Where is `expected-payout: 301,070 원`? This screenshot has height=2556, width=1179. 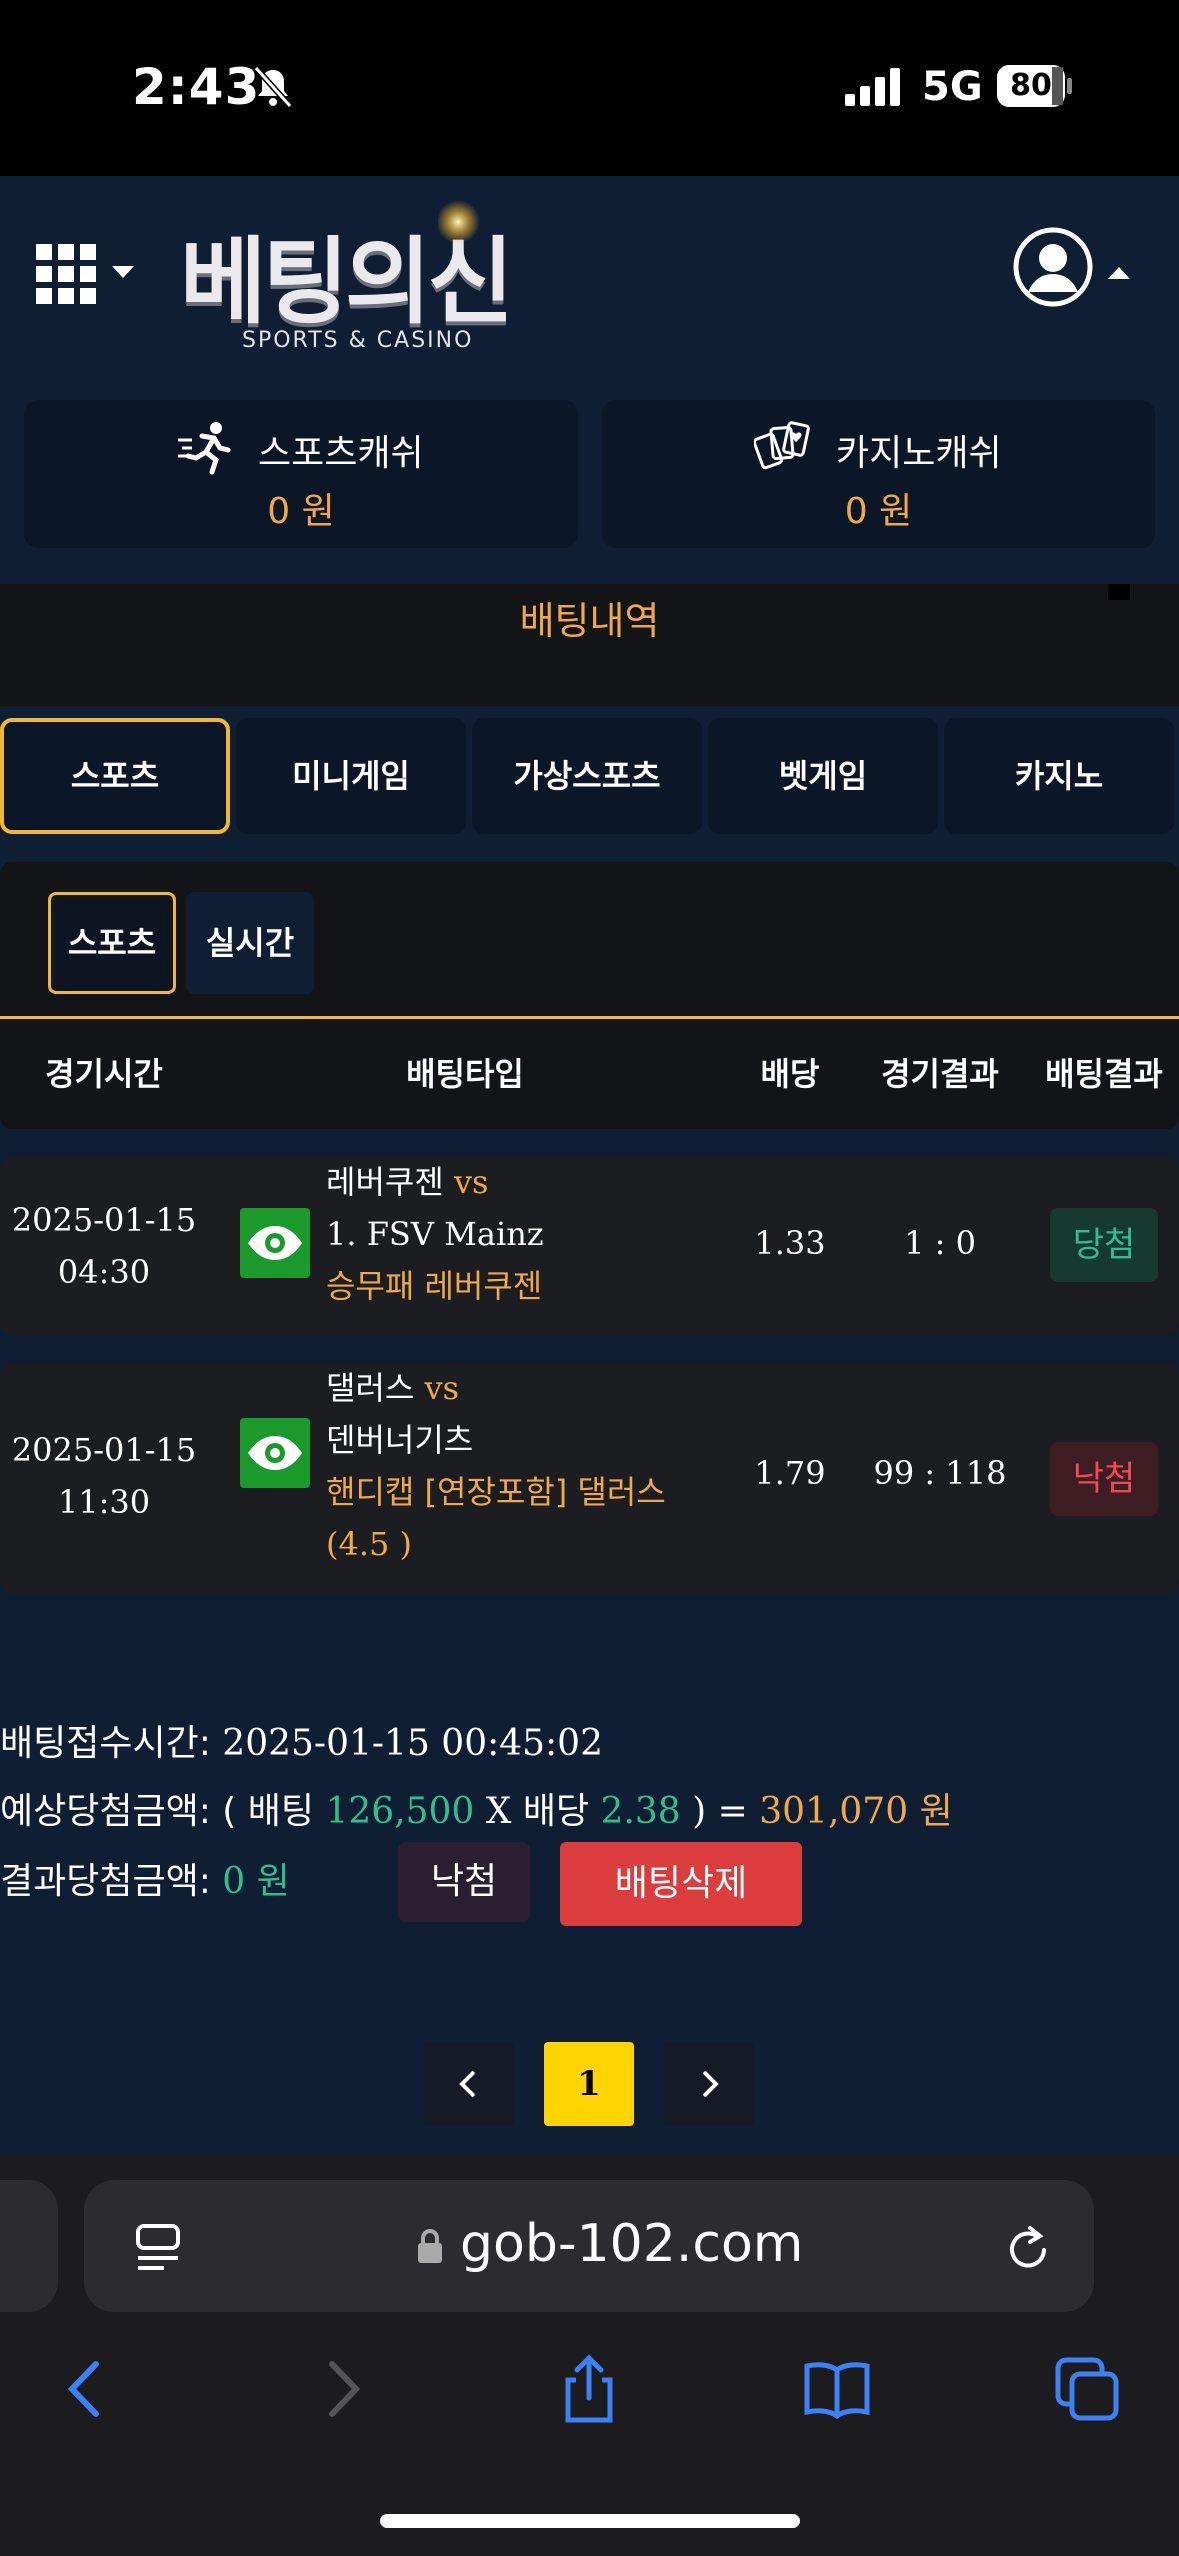 expected-payout: 301,070 원 is located at coordinates (856, 1811).